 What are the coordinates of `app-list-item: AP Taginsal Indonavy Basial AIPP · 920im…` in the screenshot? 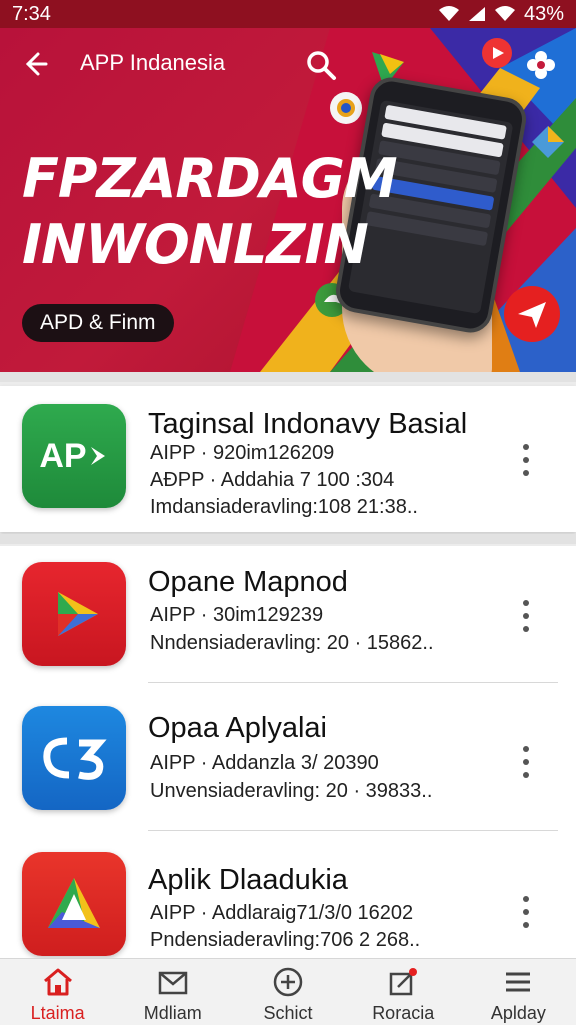 It's located at (288, 459).